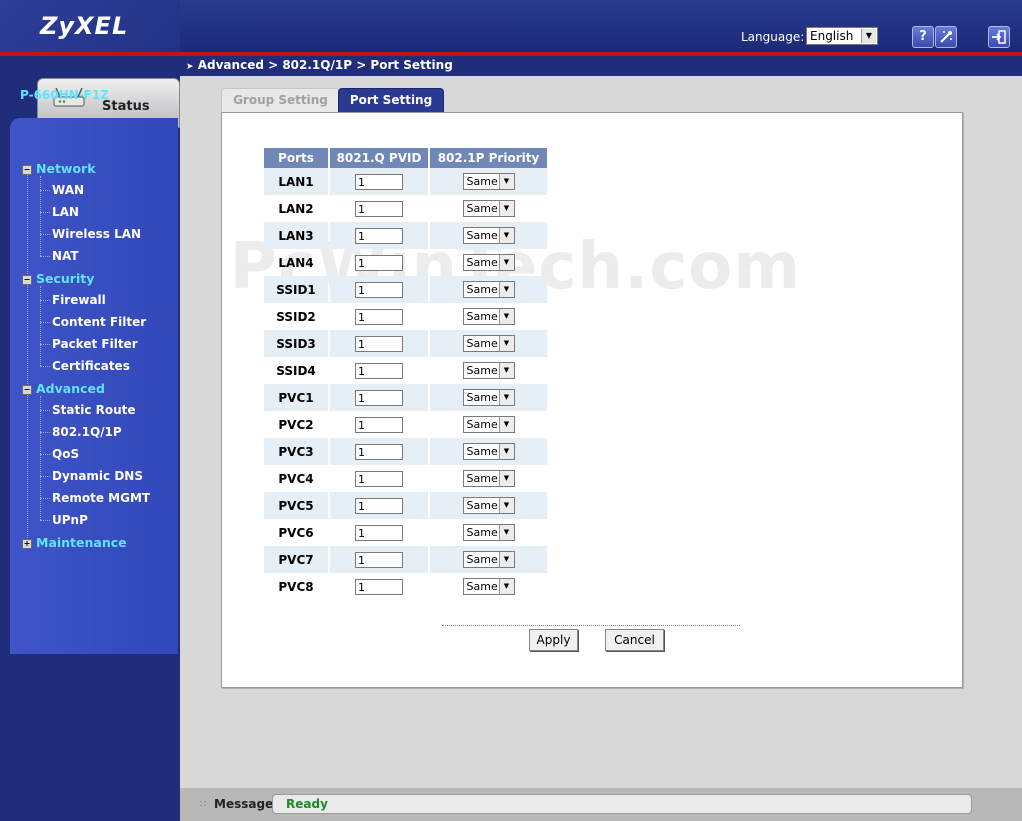  Describe the element at coordinates (101, 498) in the screenshot. I see `nav-item-remote-mgmt: Remote MGMT` at that location.